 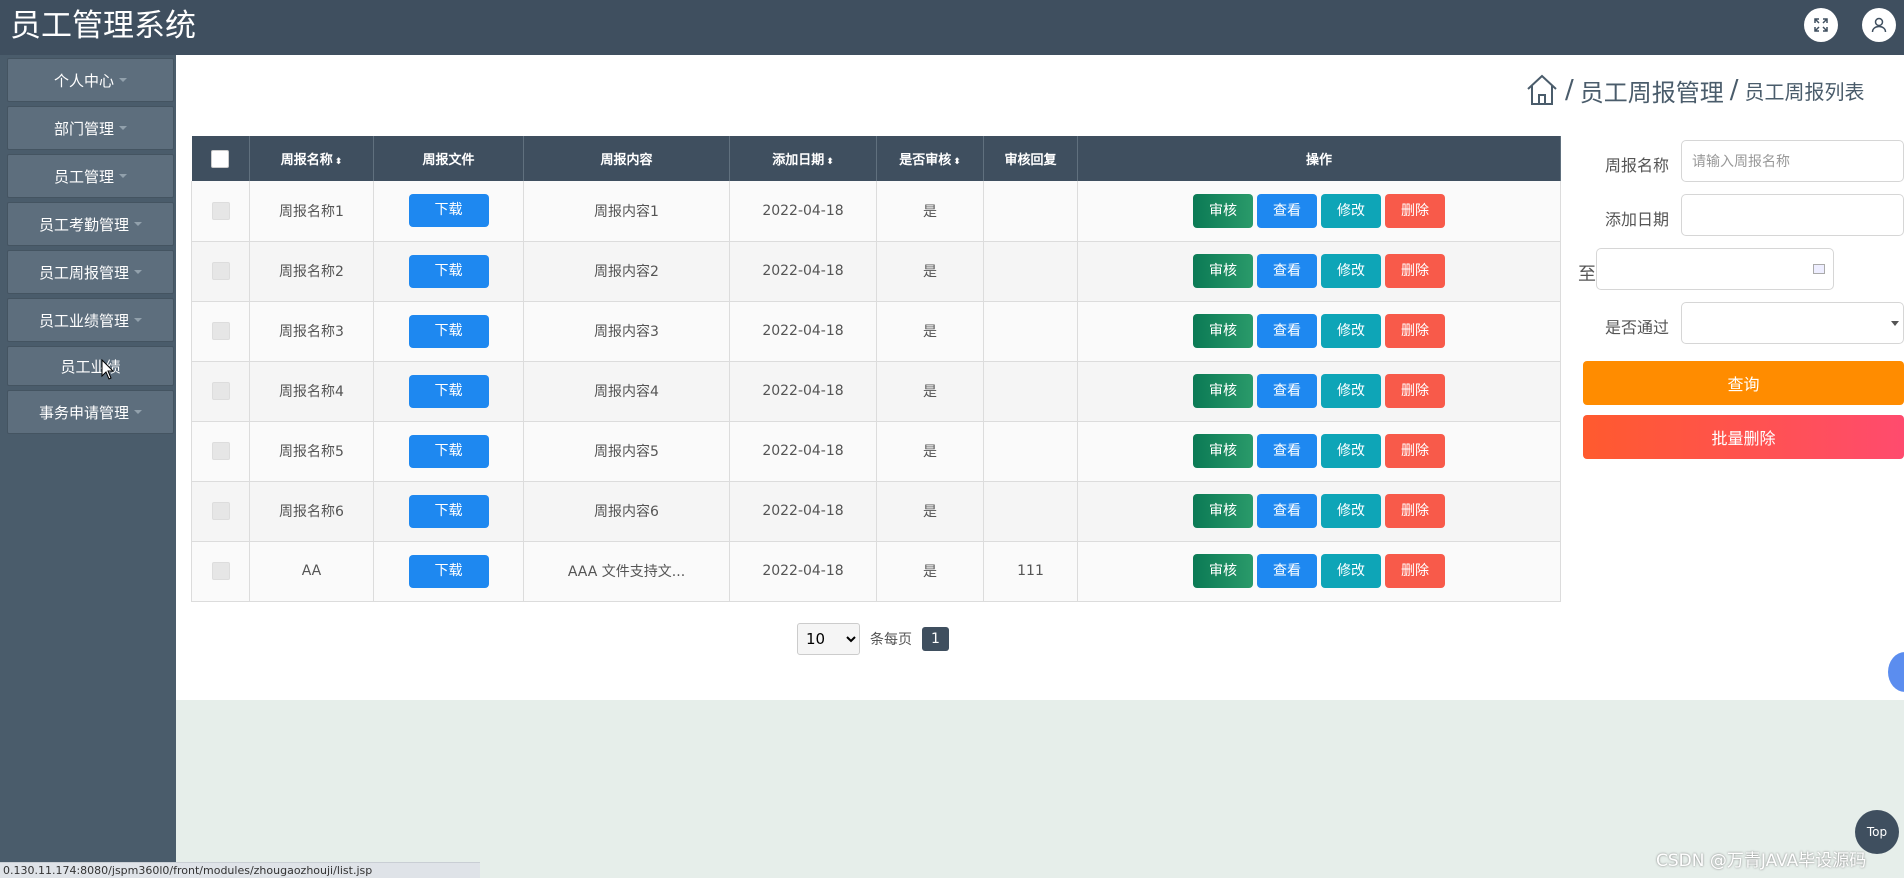 What do you see at coordinates (1743, 437) in the screenshot?
I see `batch-delete-button: 批量删除` at bounding box center [1743, 437].